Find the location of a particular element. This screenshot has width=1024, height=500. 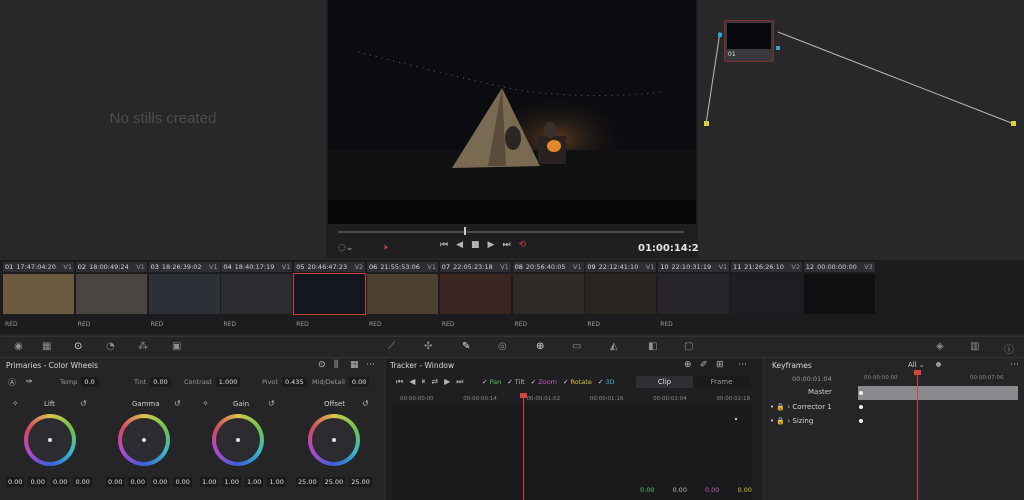

clip-thumbnail: 09 22:12:41:10 V1 RED is located at coordinates (621, 297).